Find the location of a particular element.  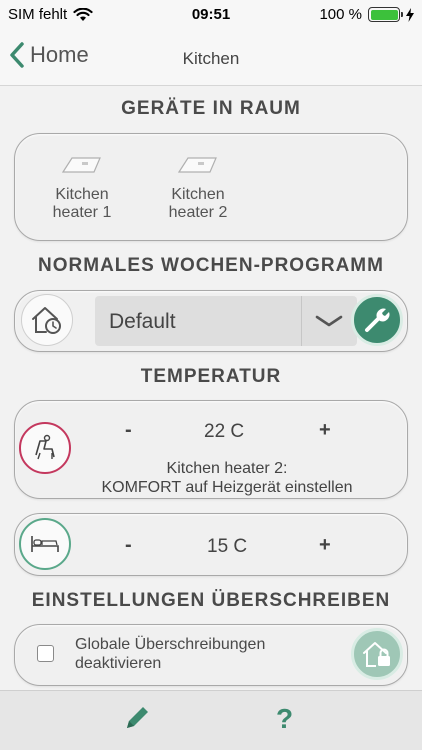

disable-global-overrides-checkbox is located at coordinates (45, 653).